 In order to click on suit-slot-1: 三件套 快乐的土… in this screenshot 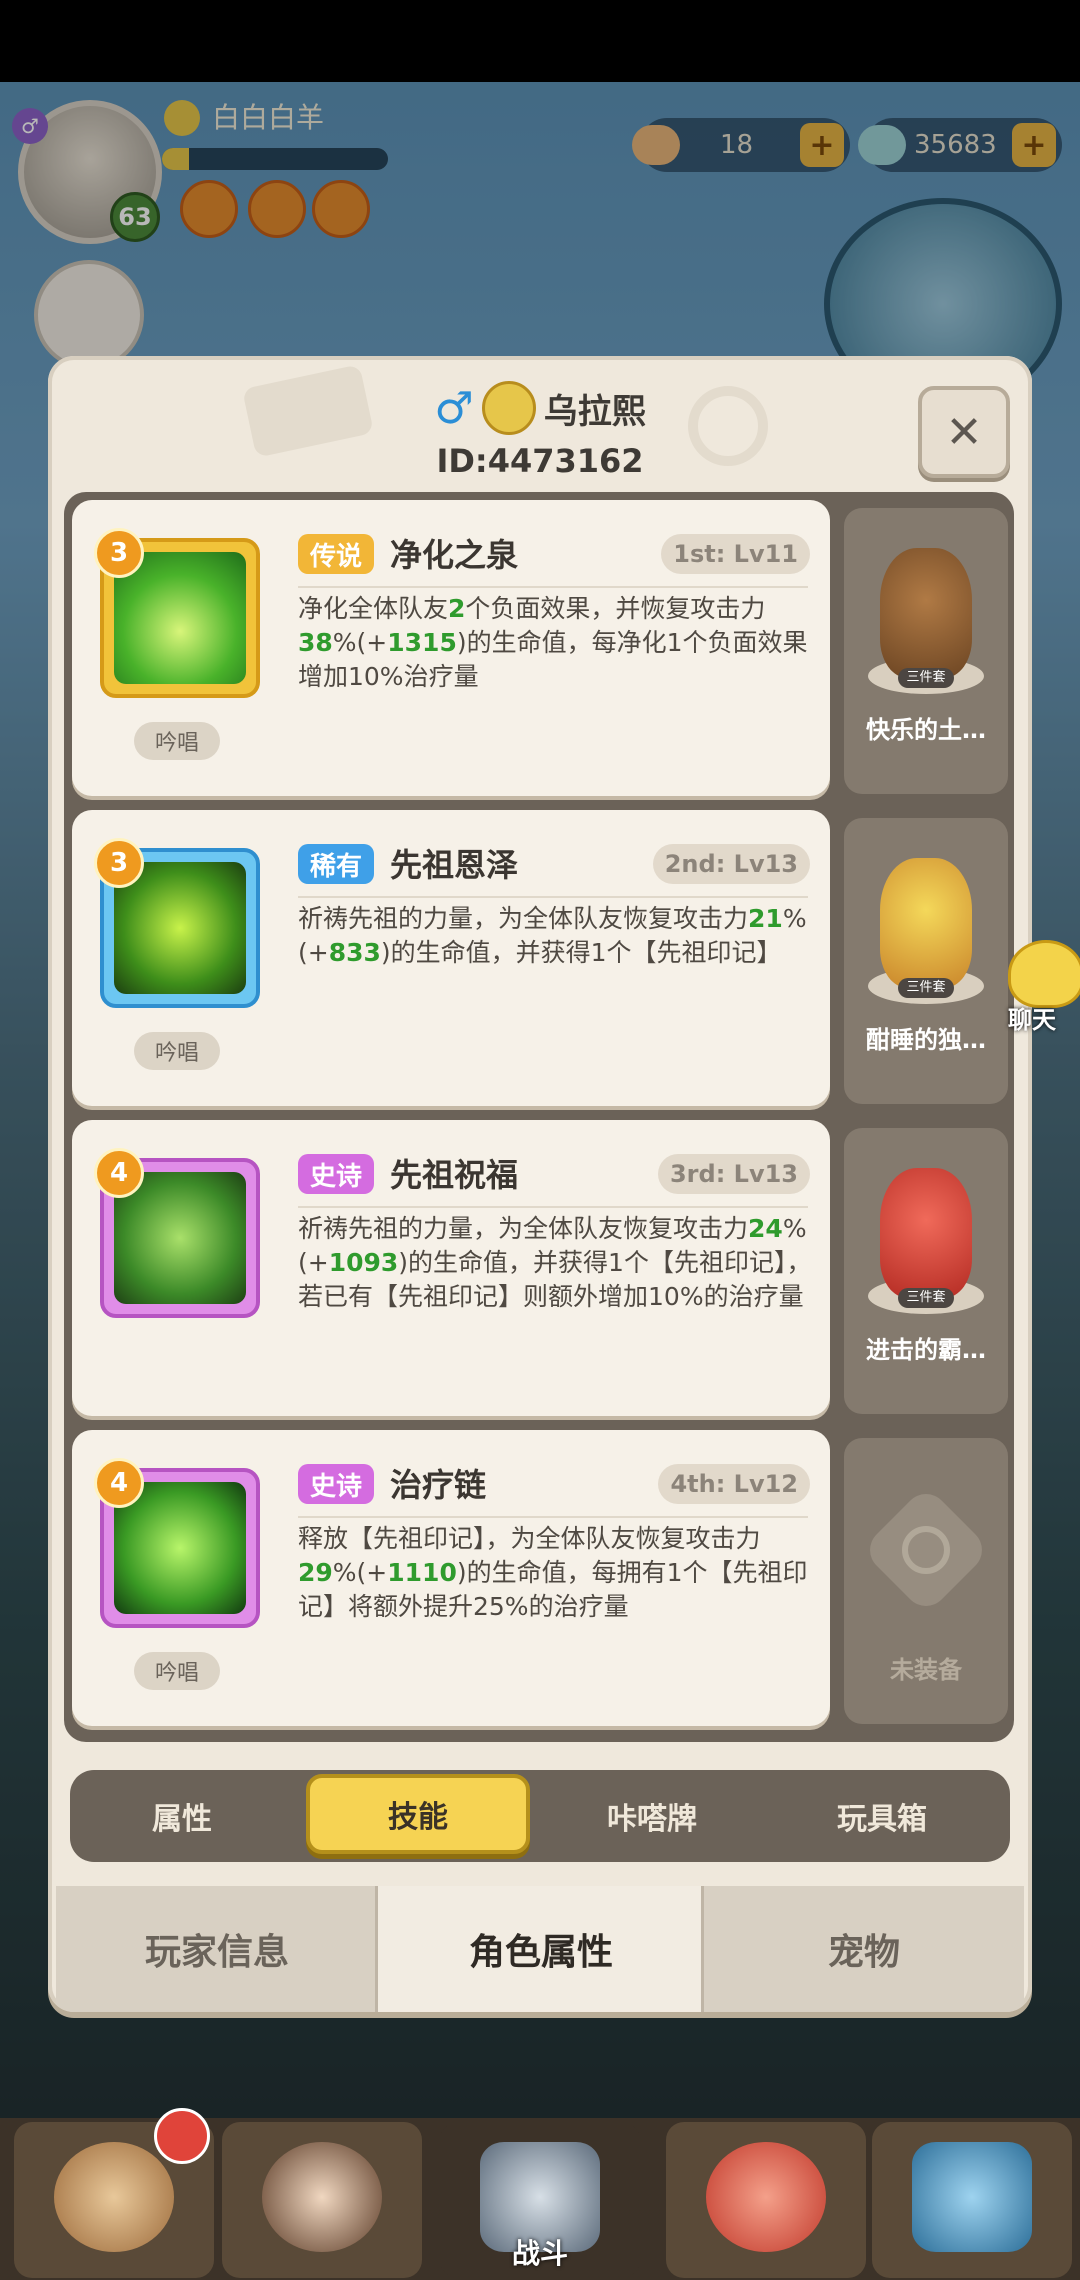, I will do `click(926, 651)`.